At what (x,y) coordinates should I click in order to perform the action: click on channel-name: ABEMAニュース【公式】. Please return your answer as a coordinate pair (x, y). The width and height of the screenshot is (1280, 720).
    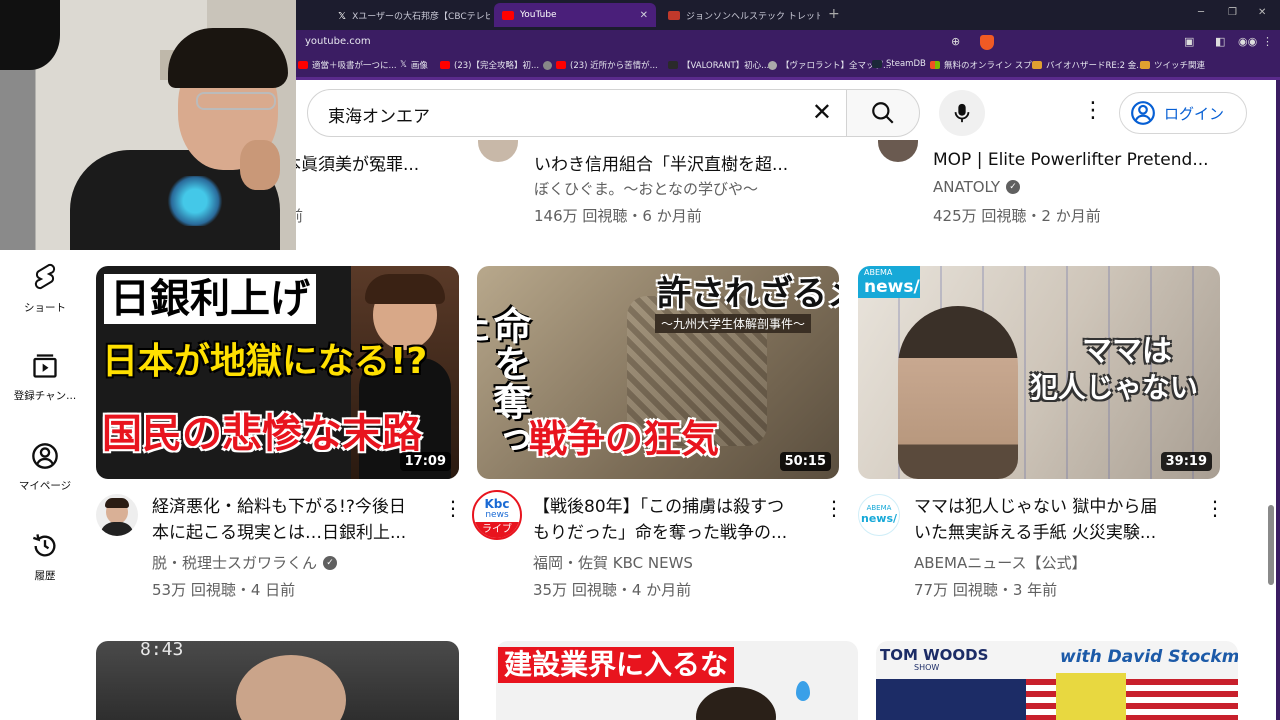
    Looking at the image, I should click on (1000, 562).